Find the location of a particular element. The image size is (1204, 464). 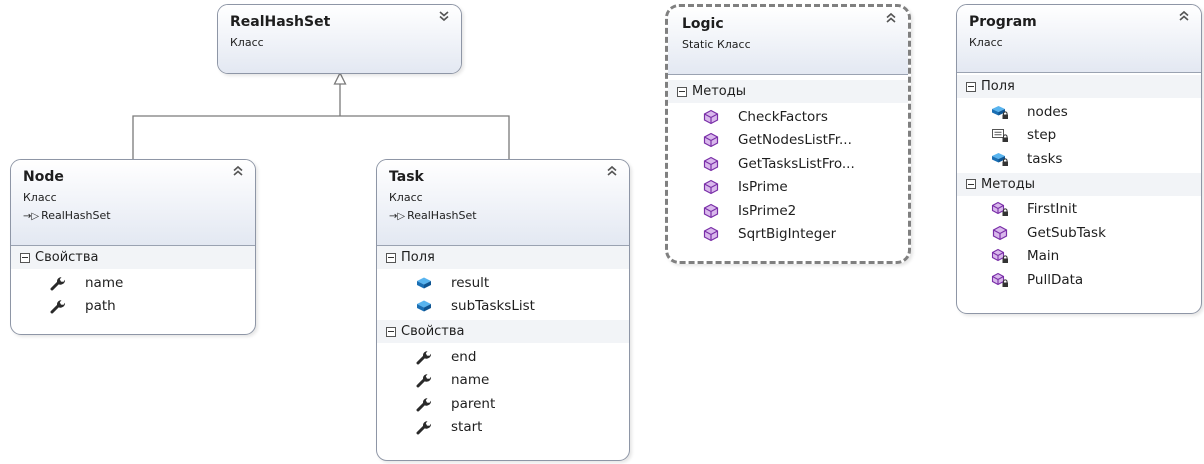

member-field: result is located at coordinates (522, 283).